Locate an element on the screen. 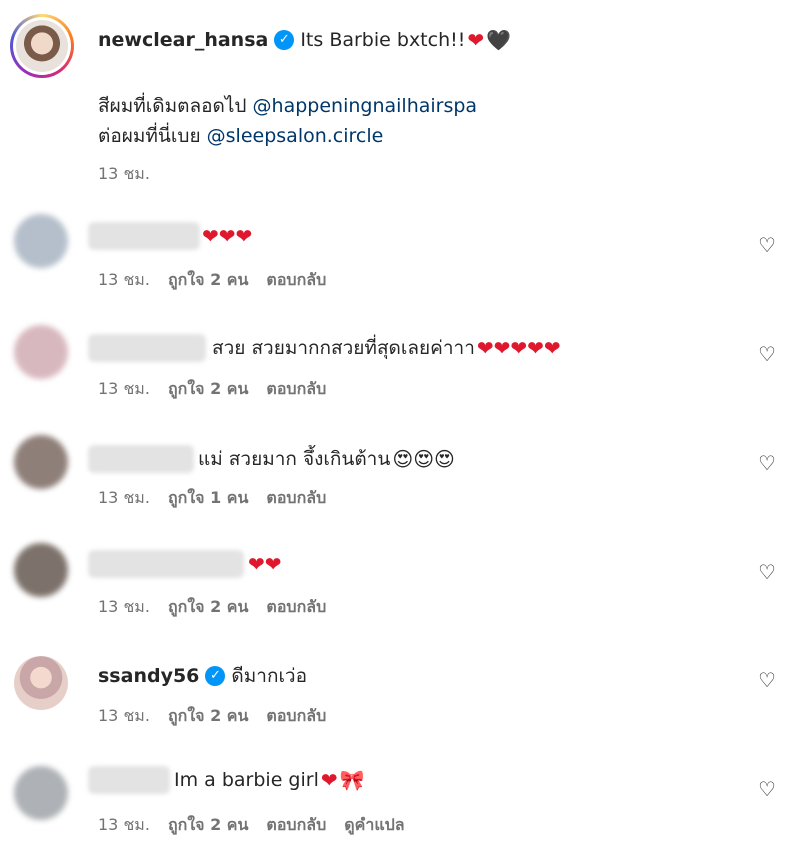 This screenshot has width=800, height=855. mention-link: @sleepsalon.circle is located at coordinates (295, 136).